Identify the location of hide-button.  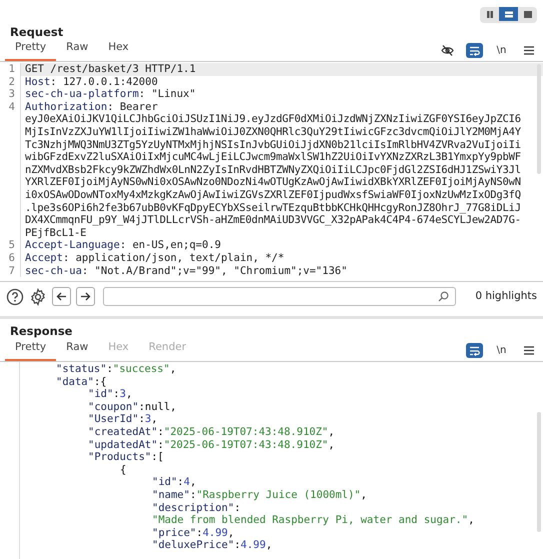
(447, 50).